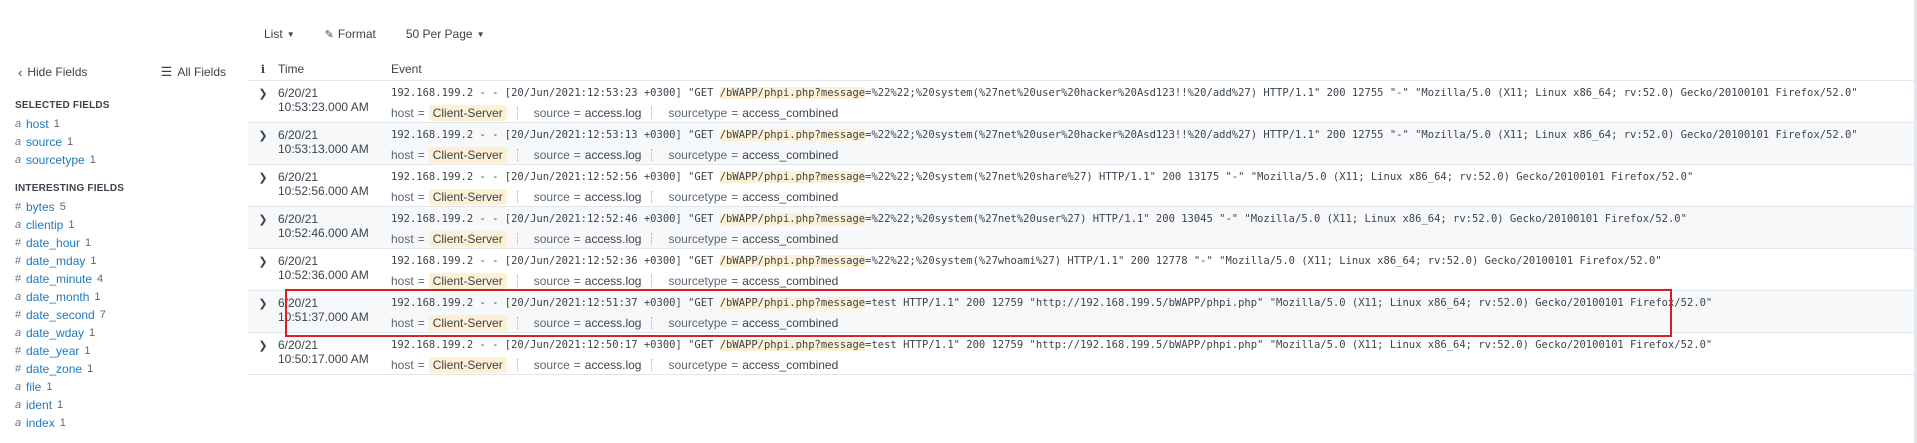  What do you see at coordinates (124, 225) in the screenshot?
I see `field-item-clientip: a clientip 1` at bounding box center [124, 225].